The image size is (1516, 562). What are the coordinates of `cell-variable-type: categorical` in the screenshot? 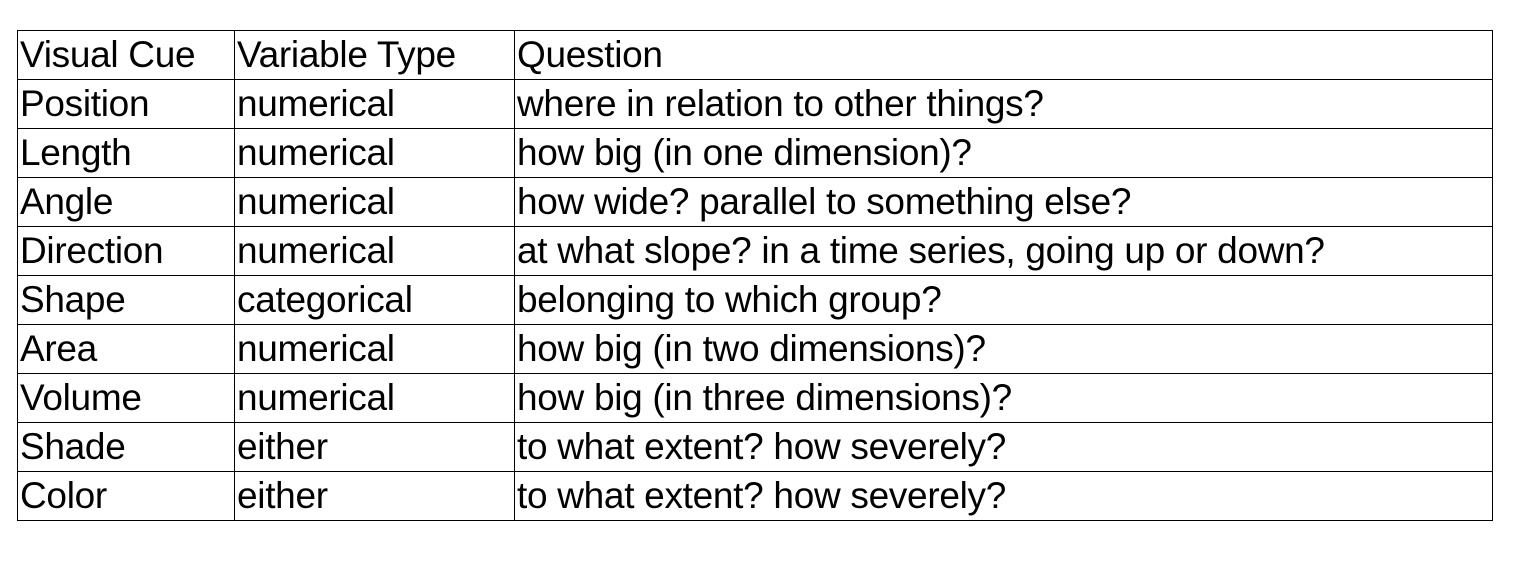 It's located at (374, 300).